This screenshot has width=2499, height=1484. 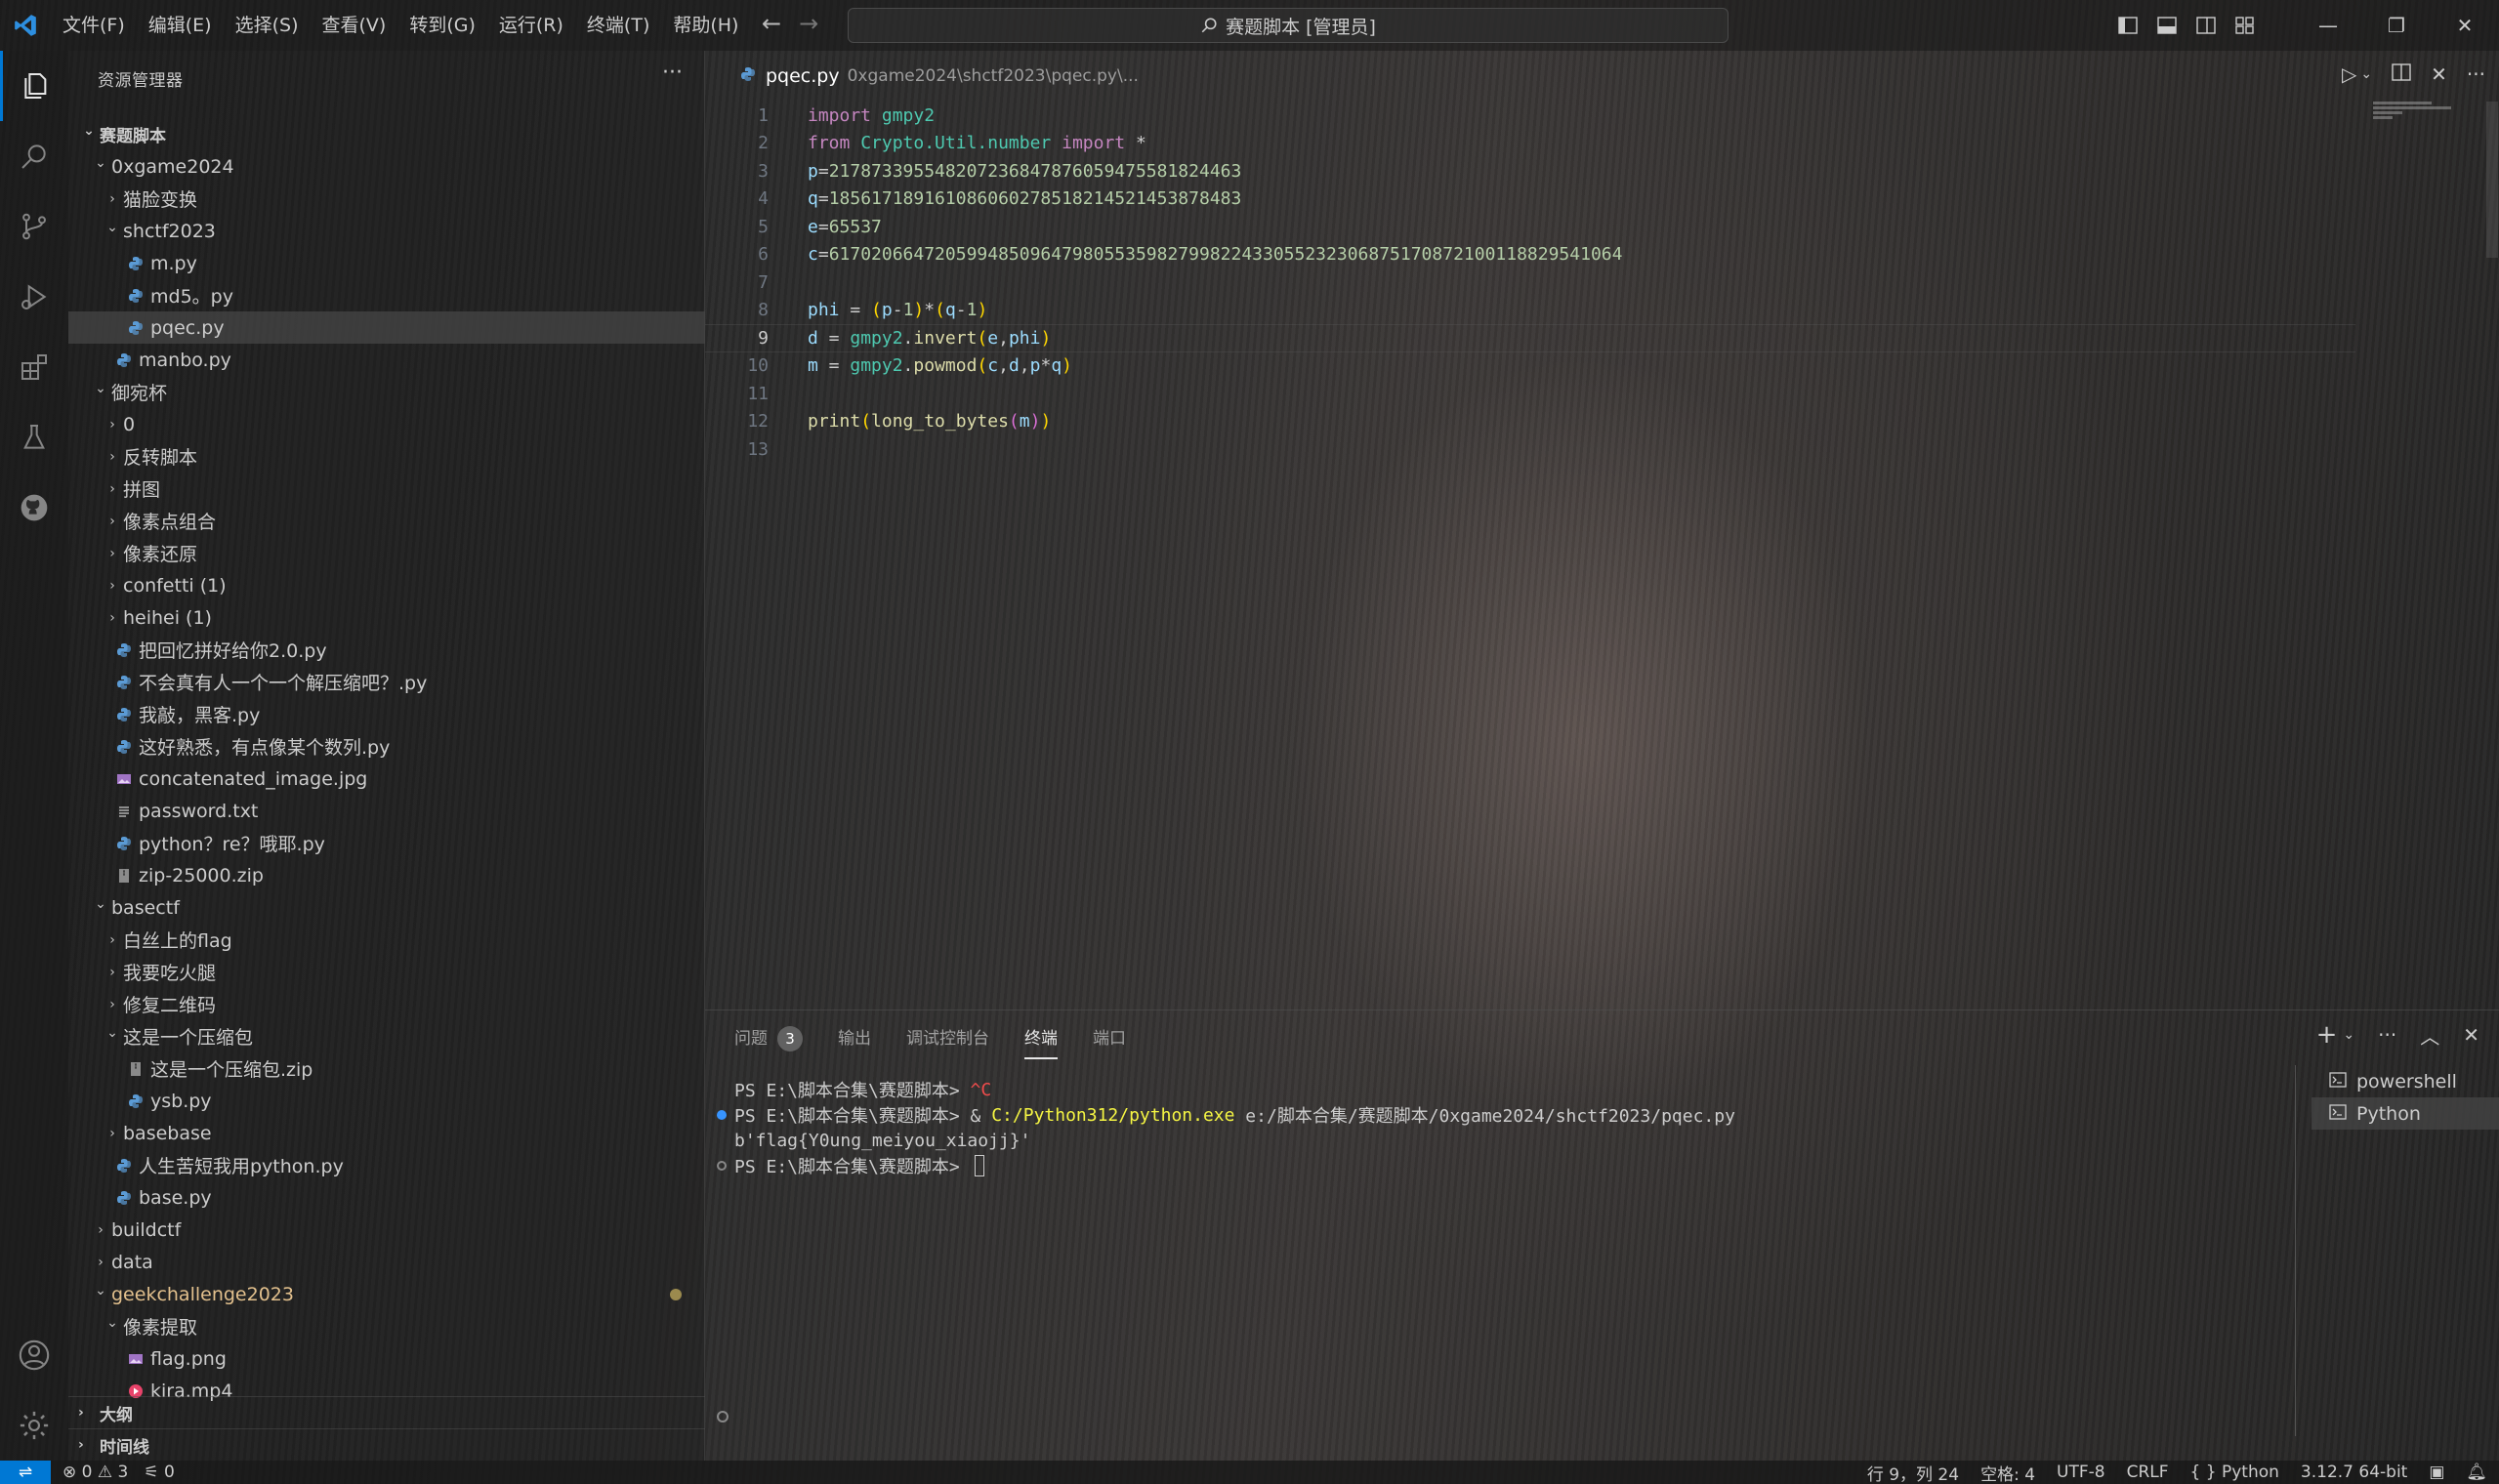 I want to click on close-window-icon: ✕, so click(x=2465, y=26).